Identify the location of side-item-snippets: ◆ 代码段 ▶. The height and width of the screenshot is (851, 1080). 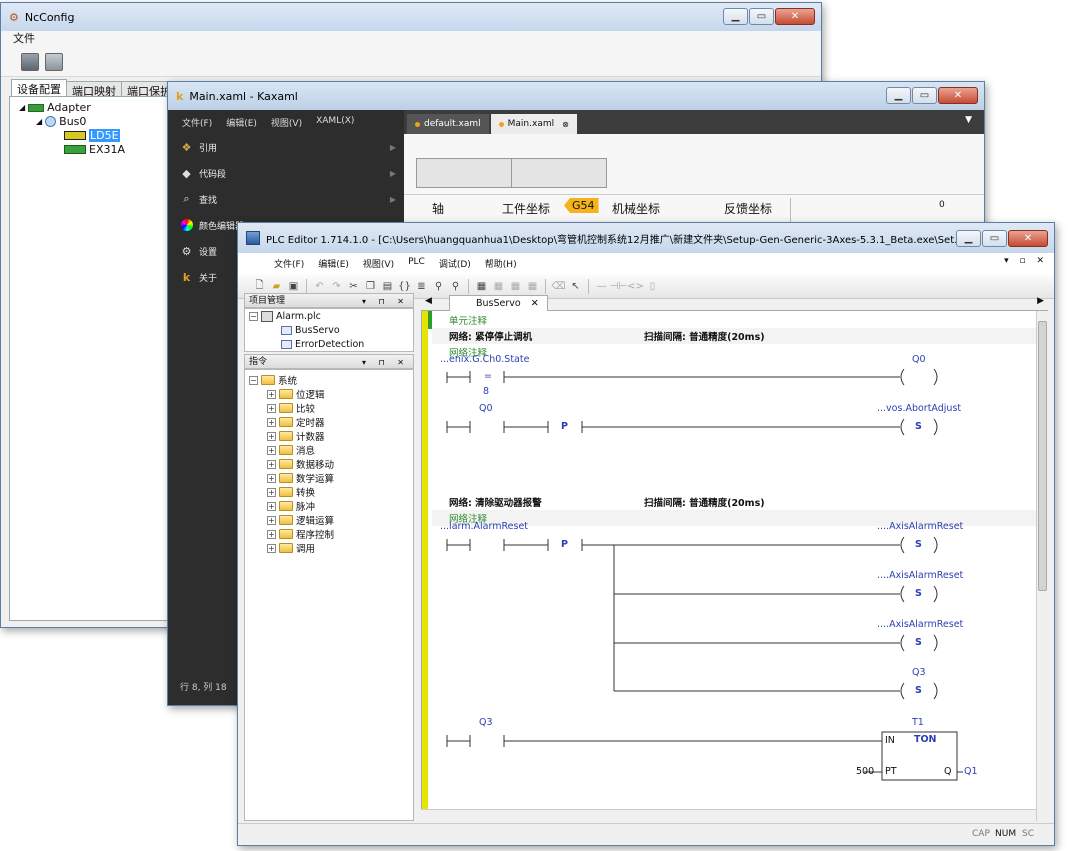
(286, 173).